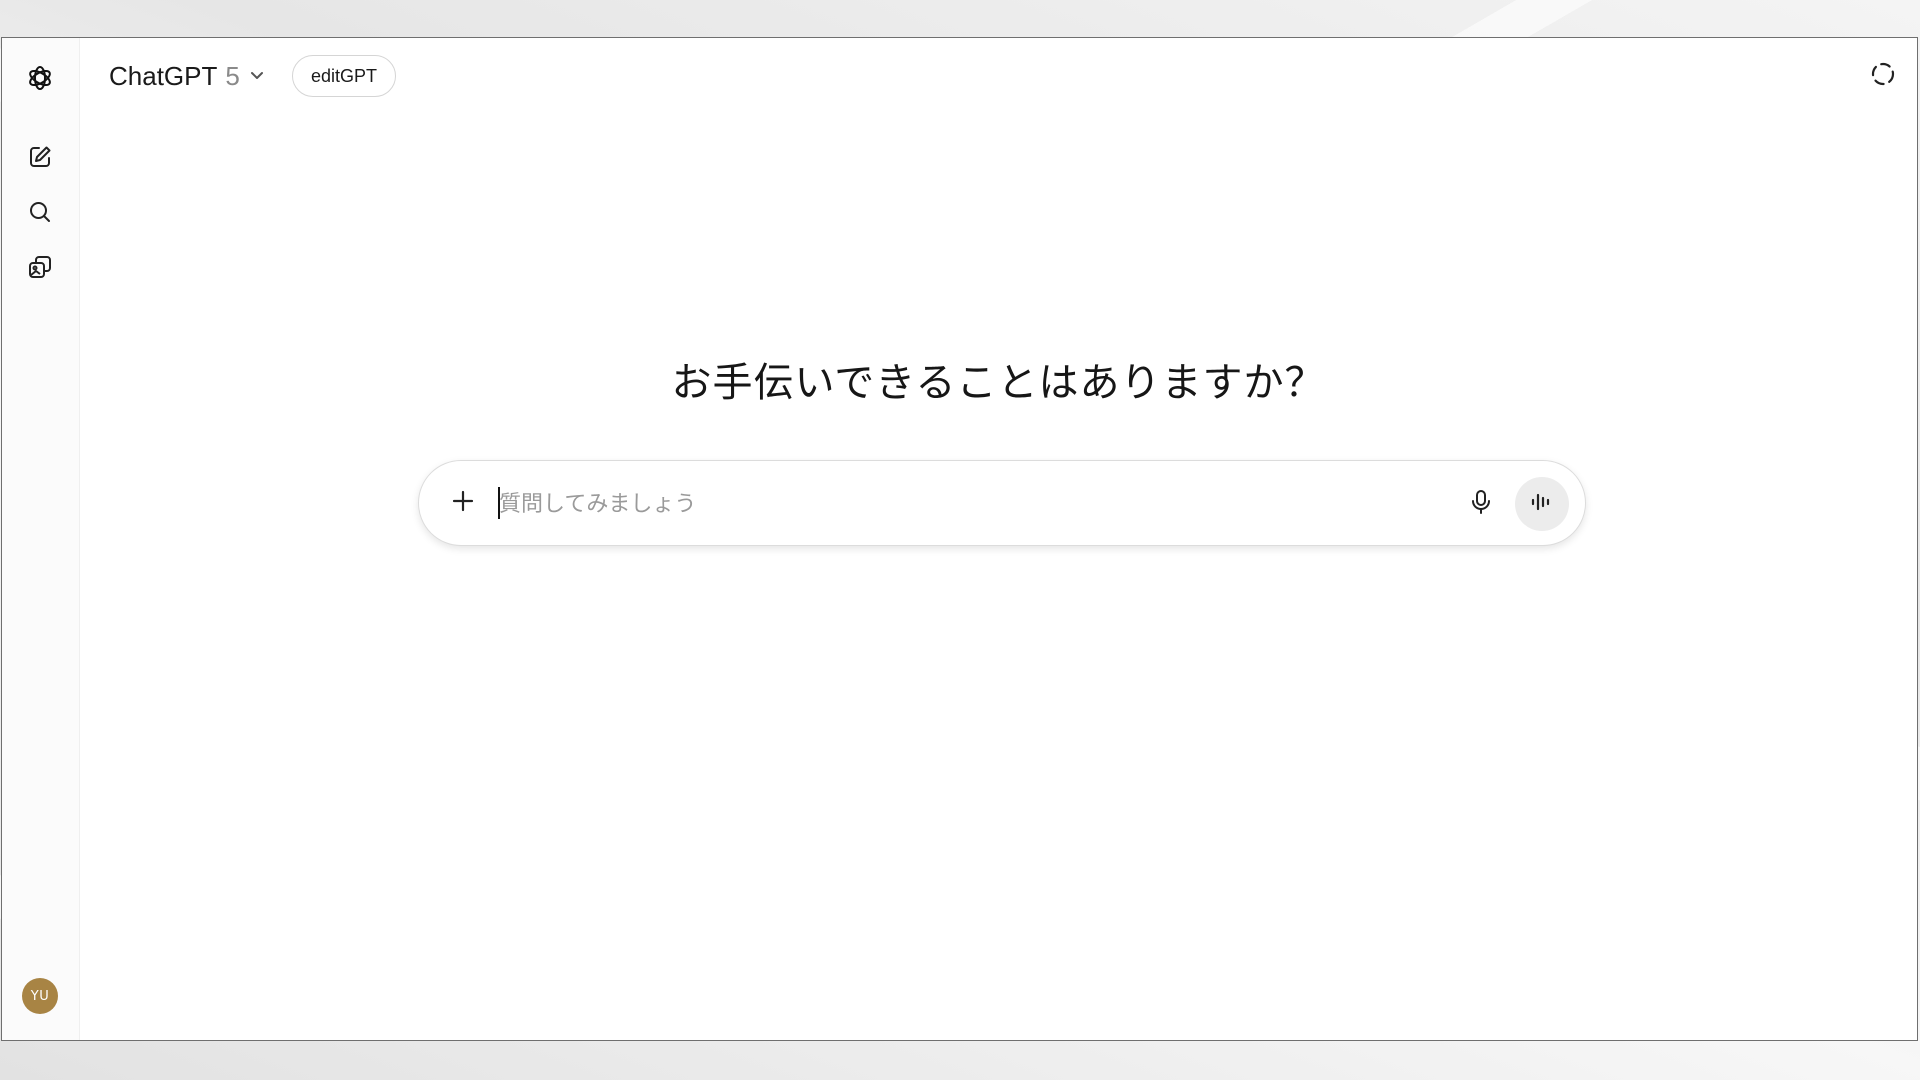 The width and height of the screenshot is (1920, 1080). I want to click on model-selector: ChatGPT 5, so click(187, 76).